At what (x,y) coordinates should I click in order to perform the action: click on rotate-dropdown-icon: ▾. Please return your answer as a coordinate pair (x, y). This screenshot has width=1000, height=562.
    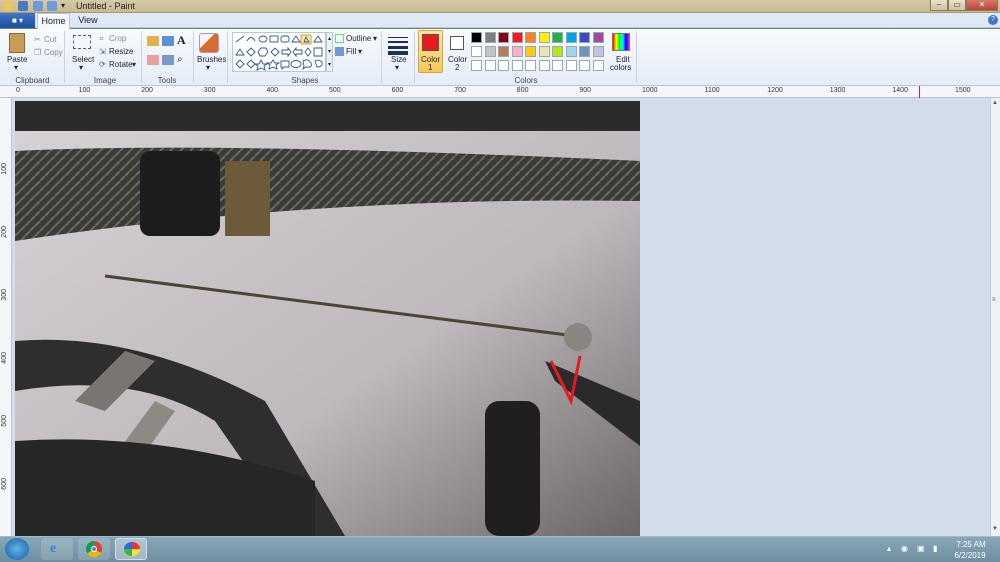
    Looking at the image, I should click on (134, 64).